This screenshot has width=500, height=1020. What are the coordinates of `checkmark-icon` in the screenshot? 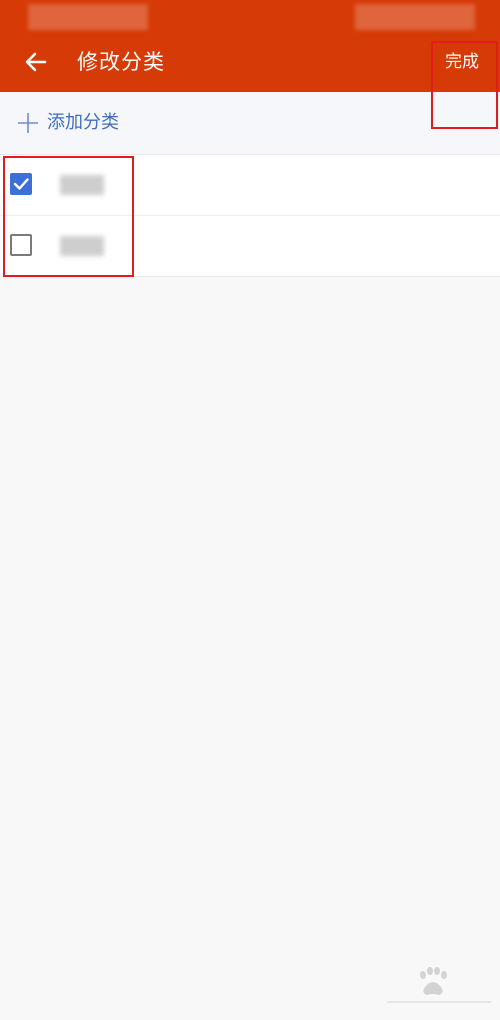 It's located at (21, 184).